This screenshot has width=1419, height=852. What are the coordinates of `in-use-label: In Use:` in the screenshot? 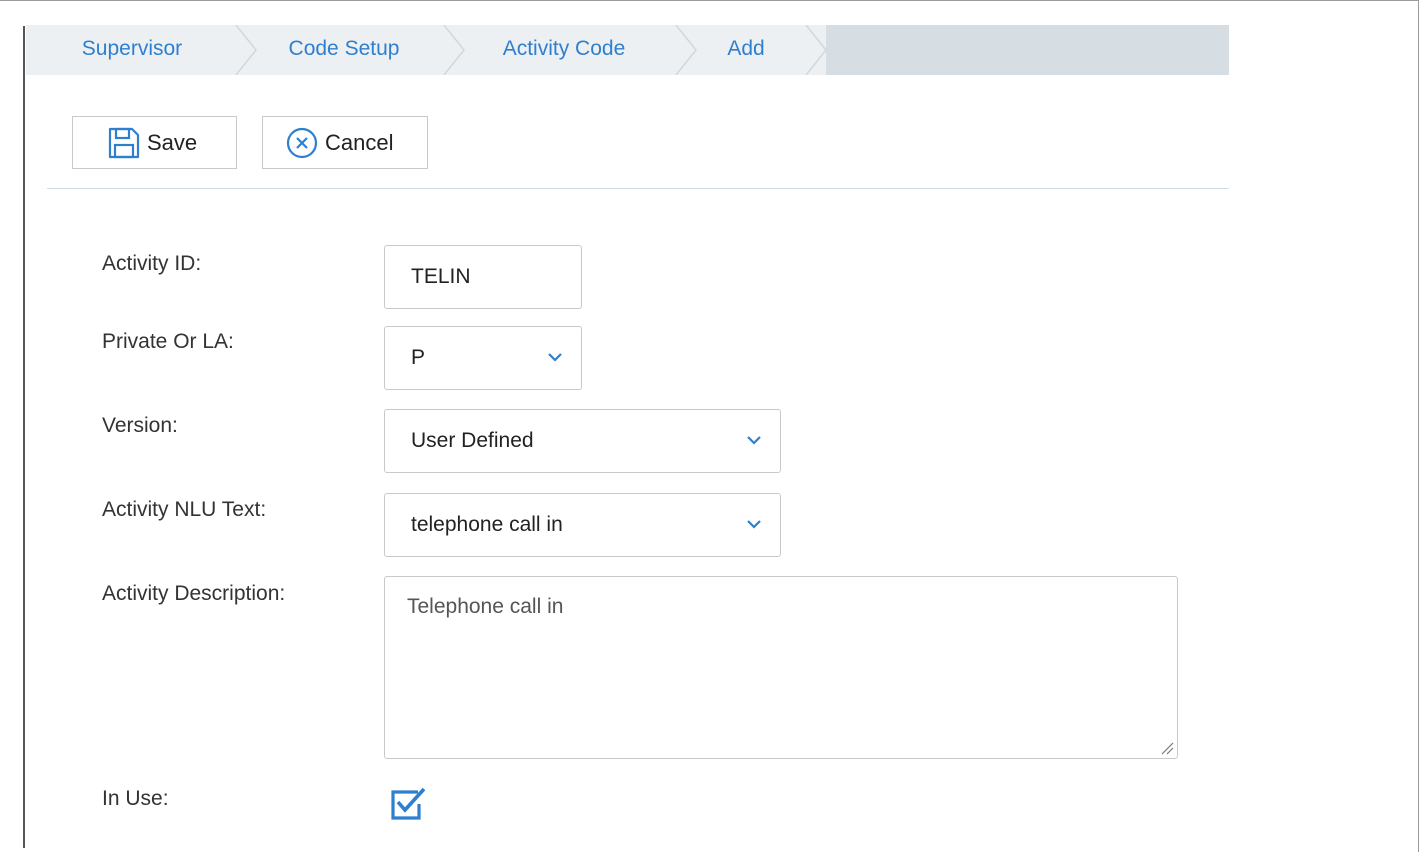 It's located at (135, 798).